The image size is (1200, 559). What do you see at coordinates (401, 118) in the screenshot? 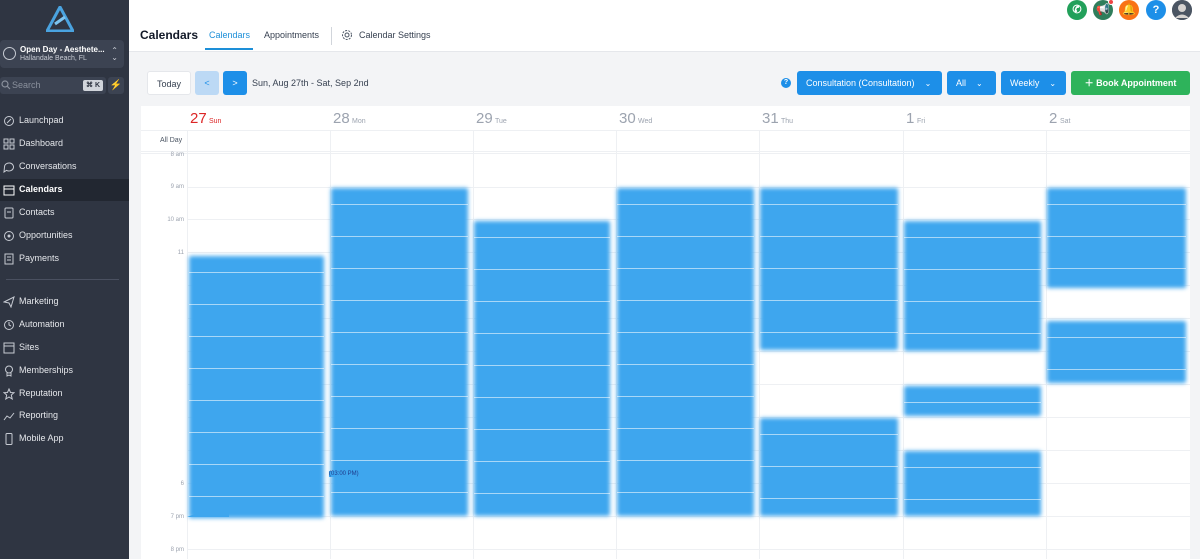
I see `day-header: 28 Mon` at bounding box center [401, 118].